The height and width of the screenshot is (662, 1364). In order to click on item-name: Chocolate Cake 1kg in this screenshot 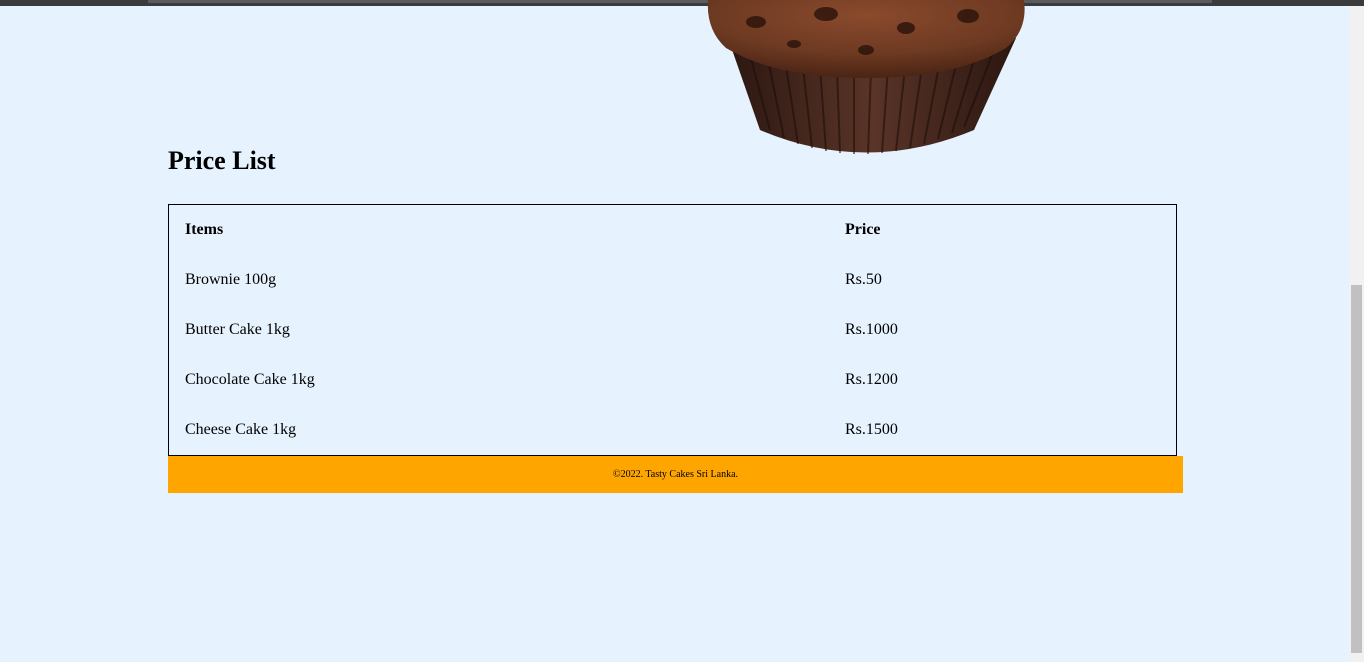, I will do `click(250, 379)`.